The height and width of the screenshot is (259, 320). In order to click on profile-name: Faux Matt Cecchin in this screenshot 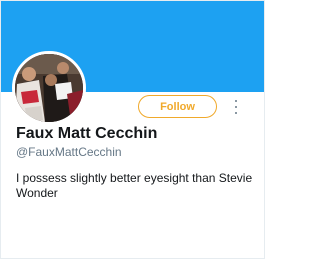, I will do `click(86, 134)`.